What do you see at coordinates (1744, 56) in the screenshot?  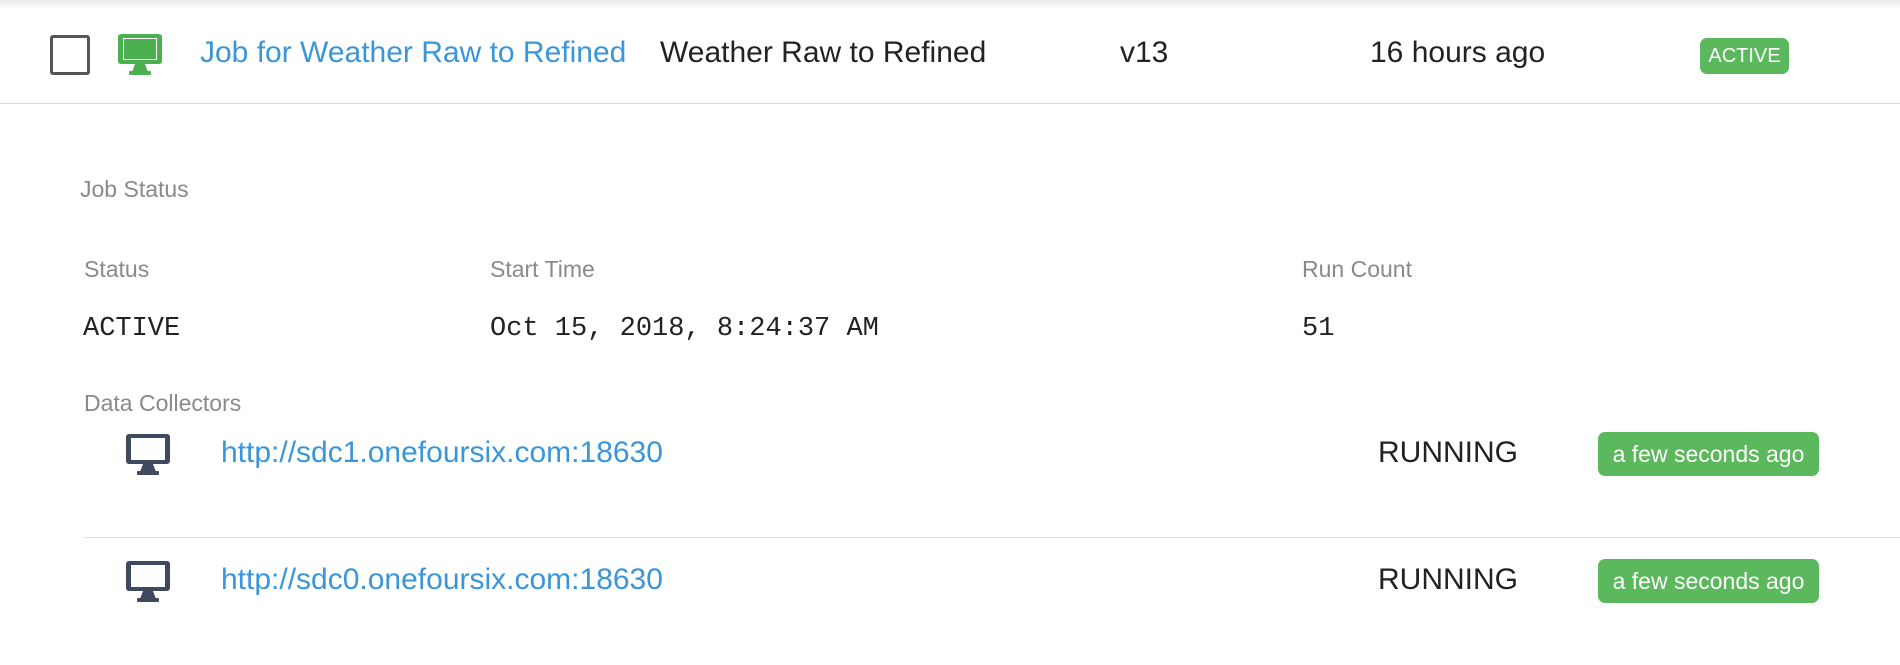 I see `job-status-badge: ACTIVE` at bounding box center [1744, 56].